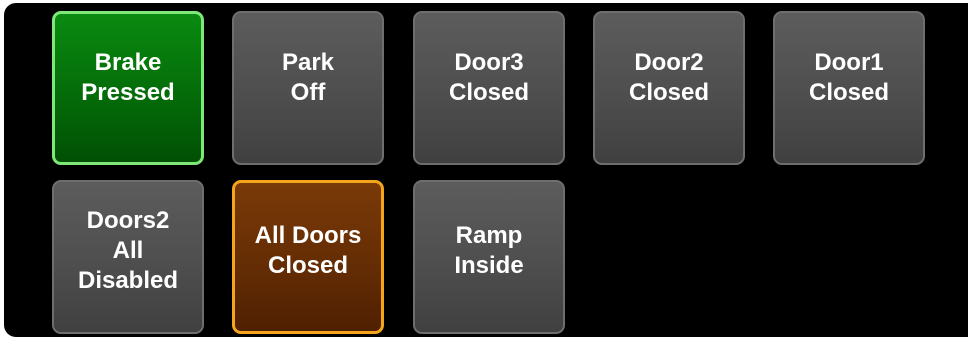 Image resolution: width=968 pixels, height=340 pixels. I want to click on door2-status-title: Door2, so click(669, 62).